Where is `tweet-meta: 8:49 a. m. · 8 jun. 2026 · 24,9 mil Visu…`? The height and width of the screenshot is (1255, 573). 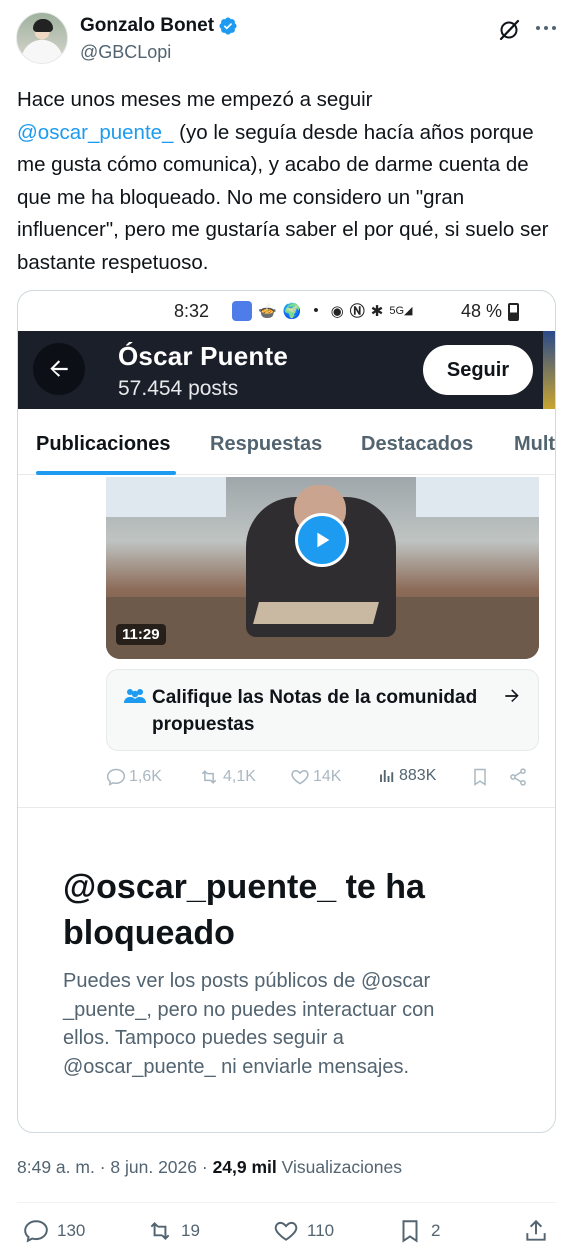 tweet-meta: 8:49 a. m. · 8 jun. 2026 · 24,9 mil Visu… is located at coordinates (209, 1167).